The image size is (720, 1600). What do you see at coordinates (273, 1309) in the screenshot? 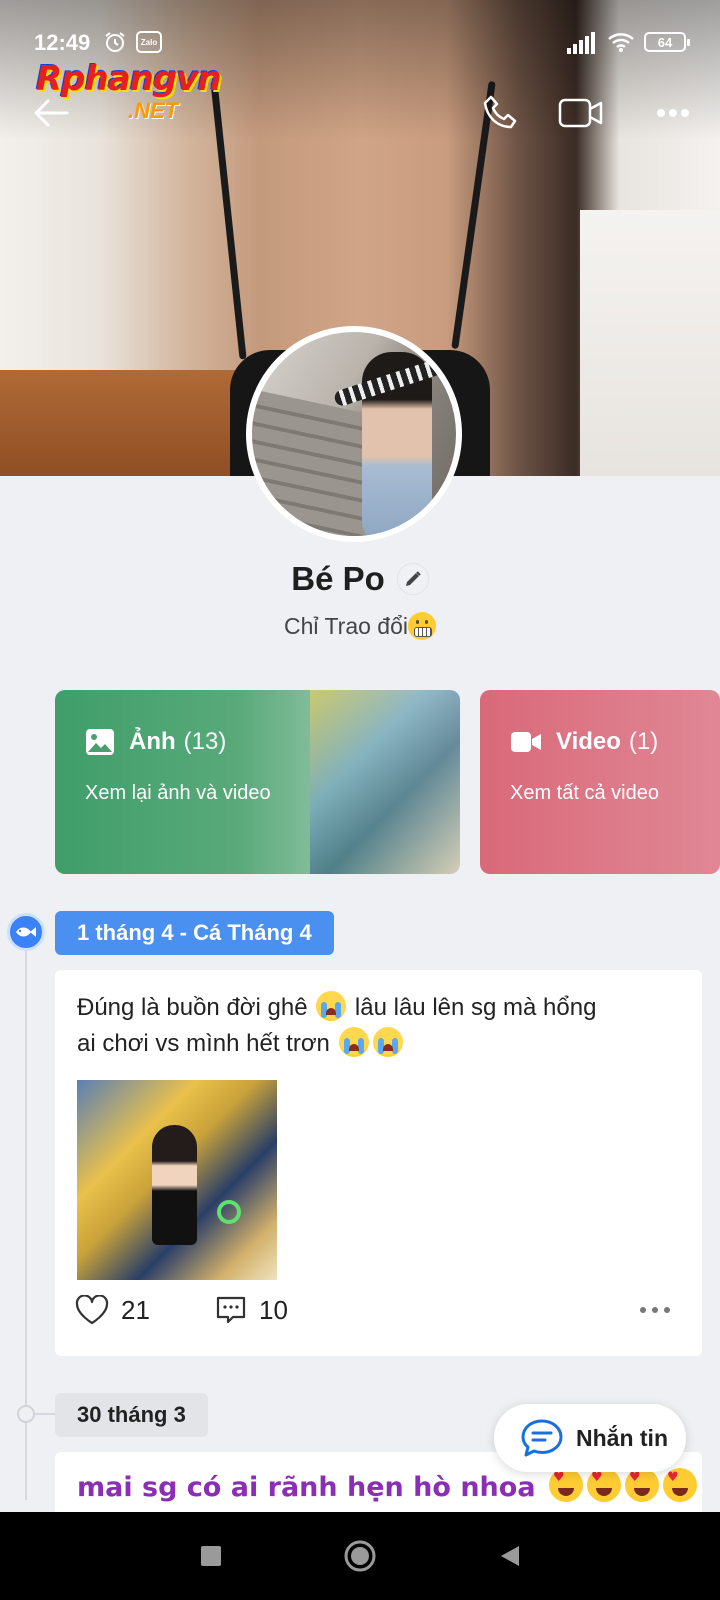
I see `comment-count: 10` at bounding box center [273, 1309].